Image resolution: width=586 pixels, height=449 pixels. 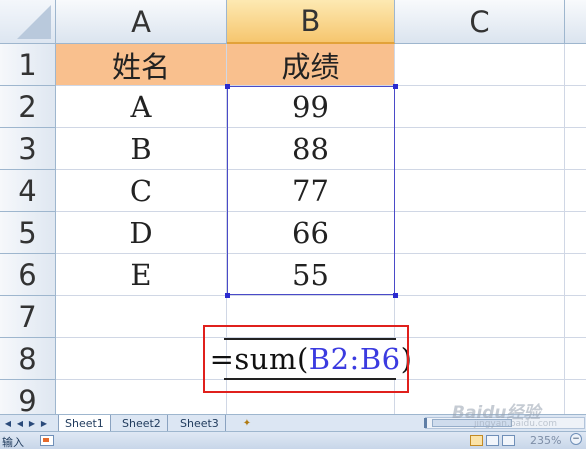 What do you see at coordinates (575, 149) in the screenshot?
I see `cell-d3` at bounding box center [575, 149].